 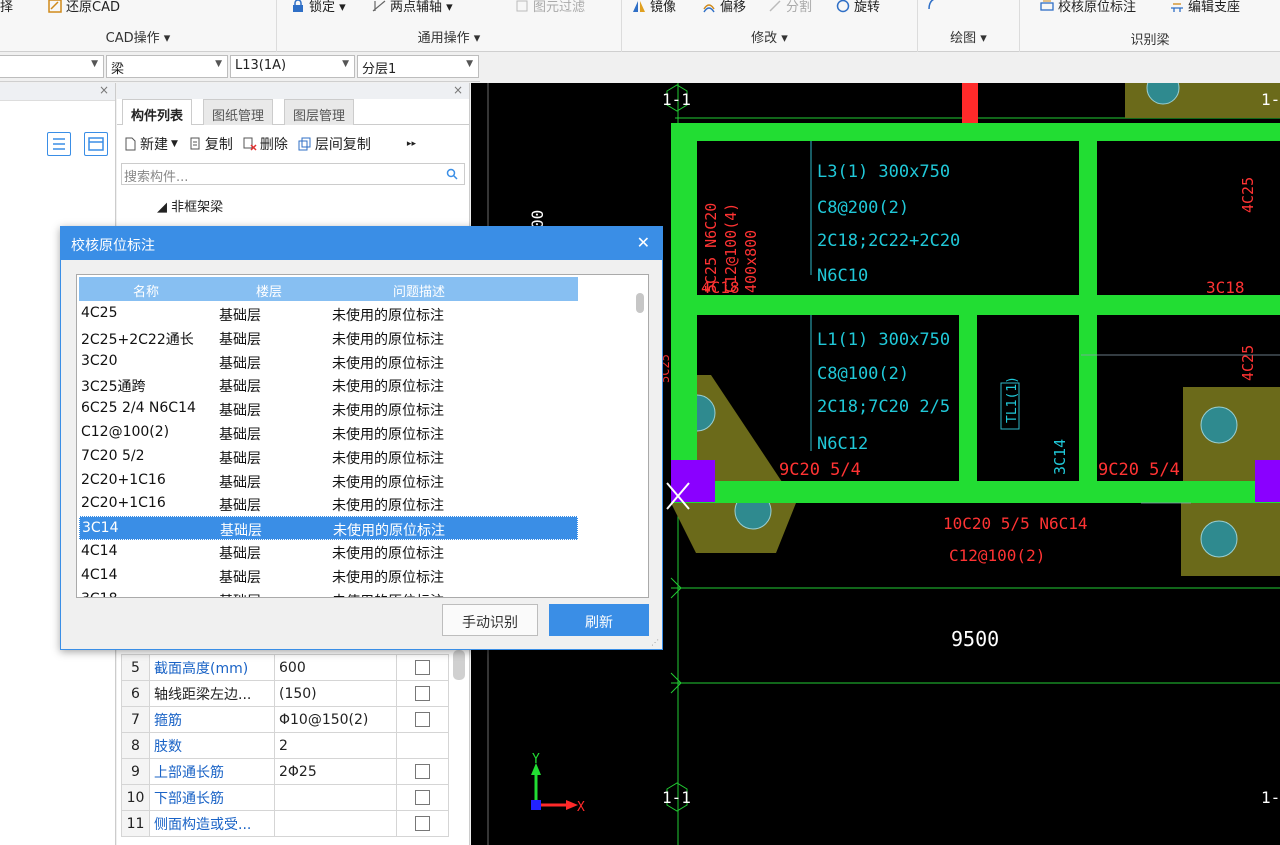 I want to click on floor-copy-button: 层间复制, so click(x=334, y=144).